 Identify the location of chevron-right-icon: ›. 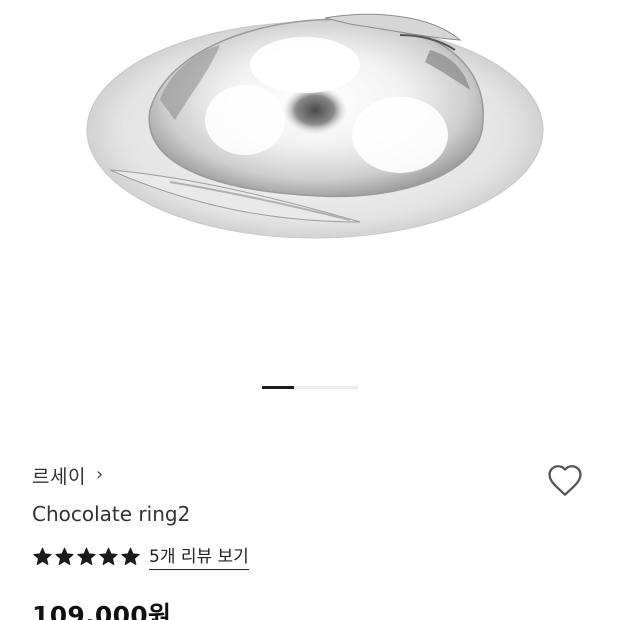
(99, 474).